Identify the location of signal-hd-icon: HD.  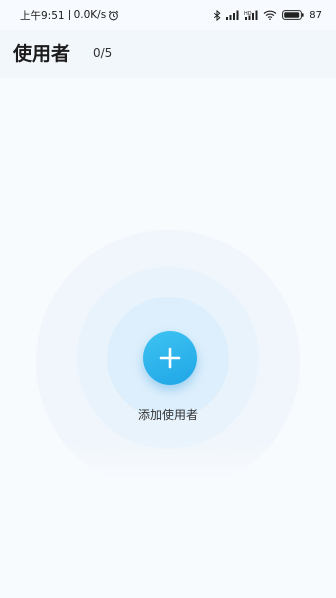
(251, 15).